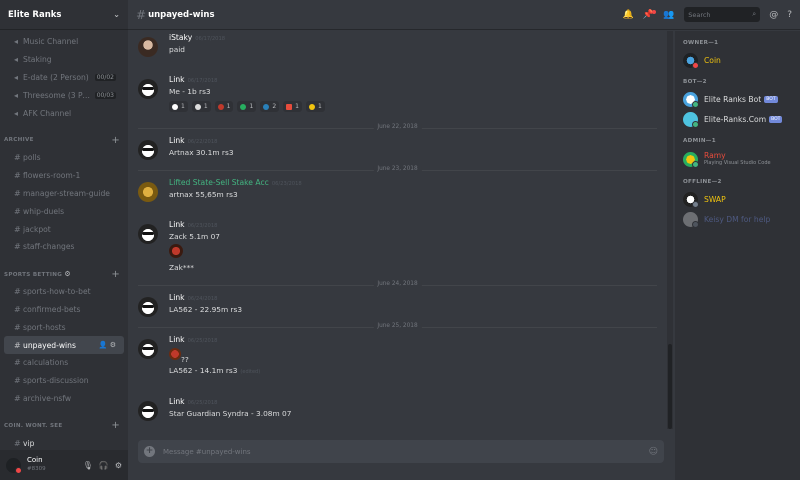 This screenshot has height=480, width=800. What do you see at coordinates (650, 14) in the screenshot?
I see `pin-icon: 📌` at bounding box center [650, 14].